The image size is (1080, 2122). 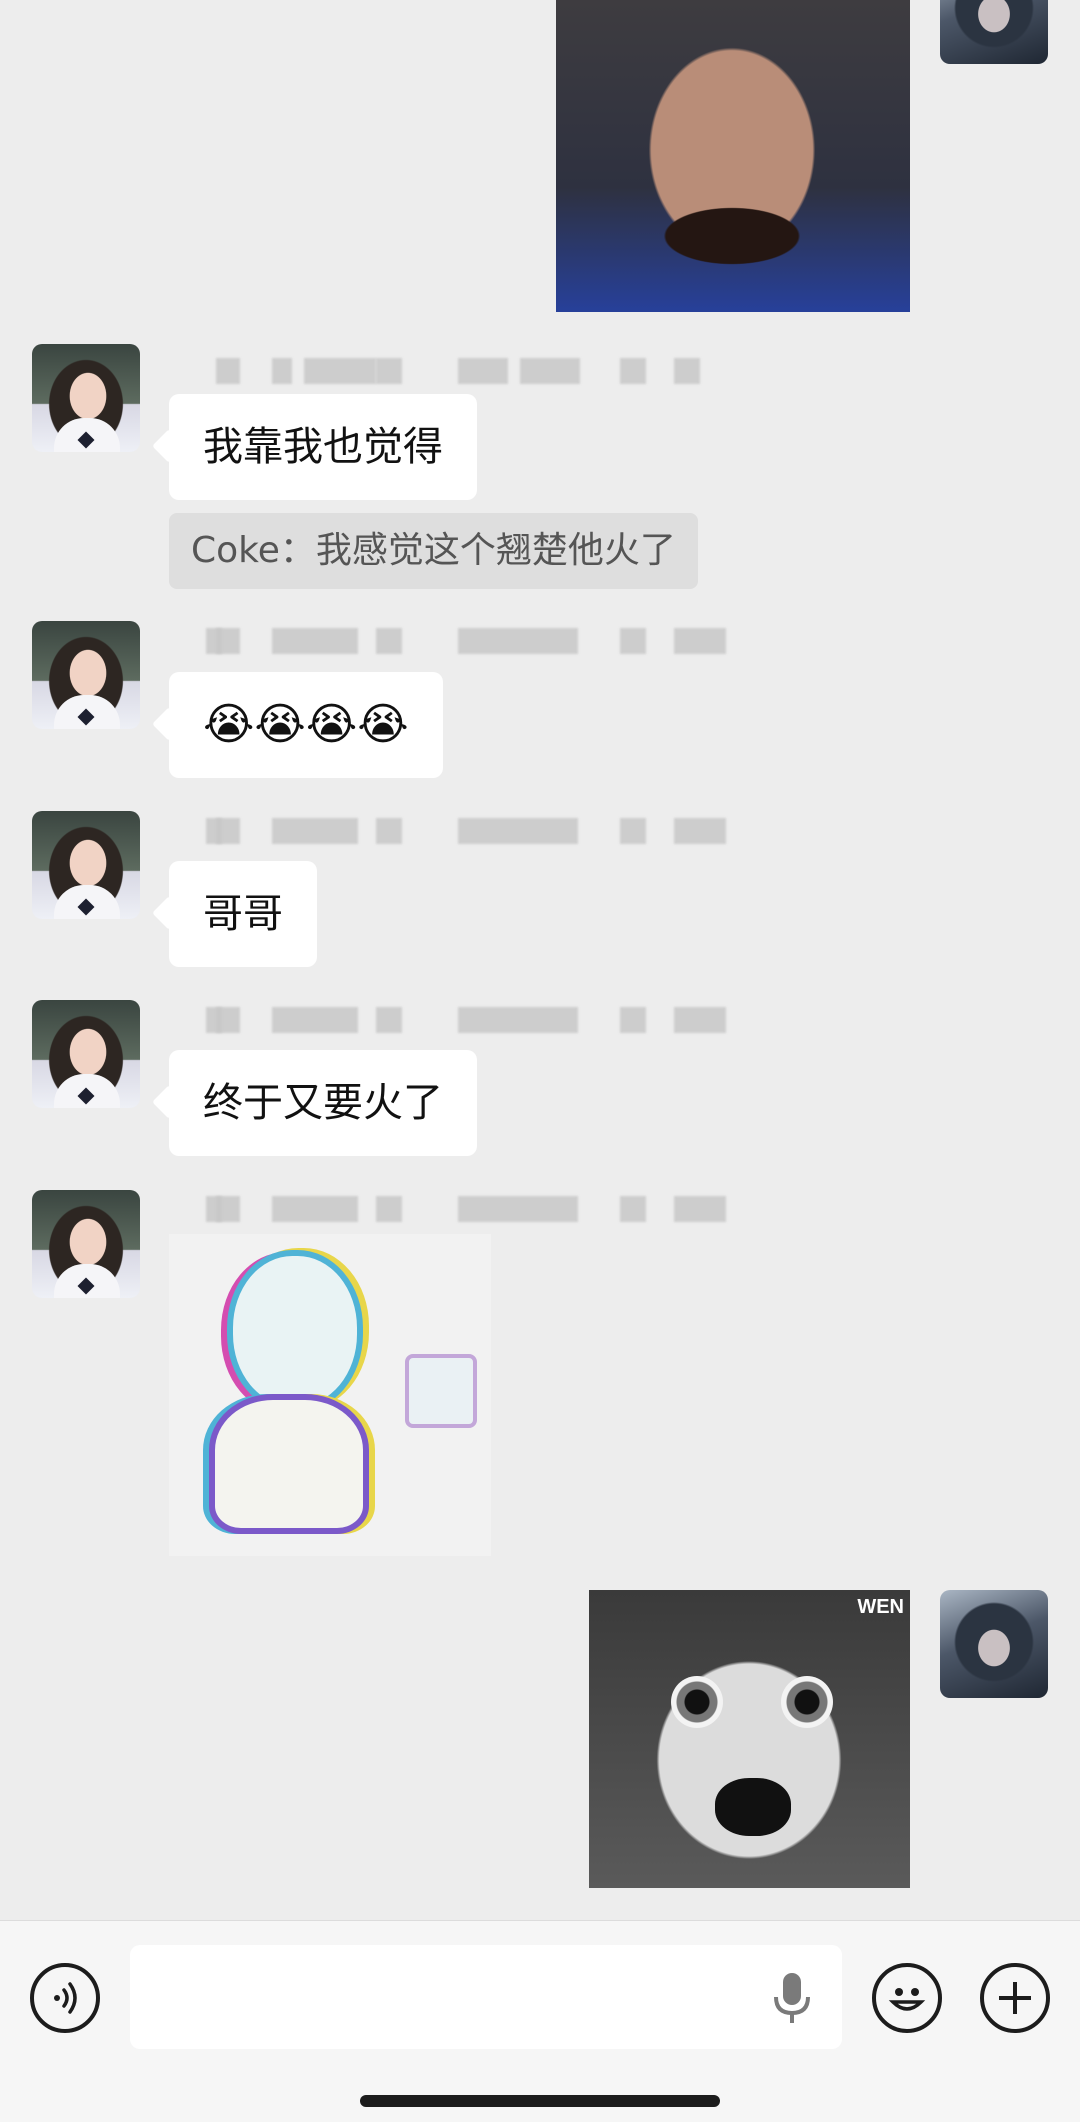 What do you see at coordinates (749, 1739) in the screenshot?
I see `sticker-crying-ghost: WEN` at bounding box center [749, 1739].